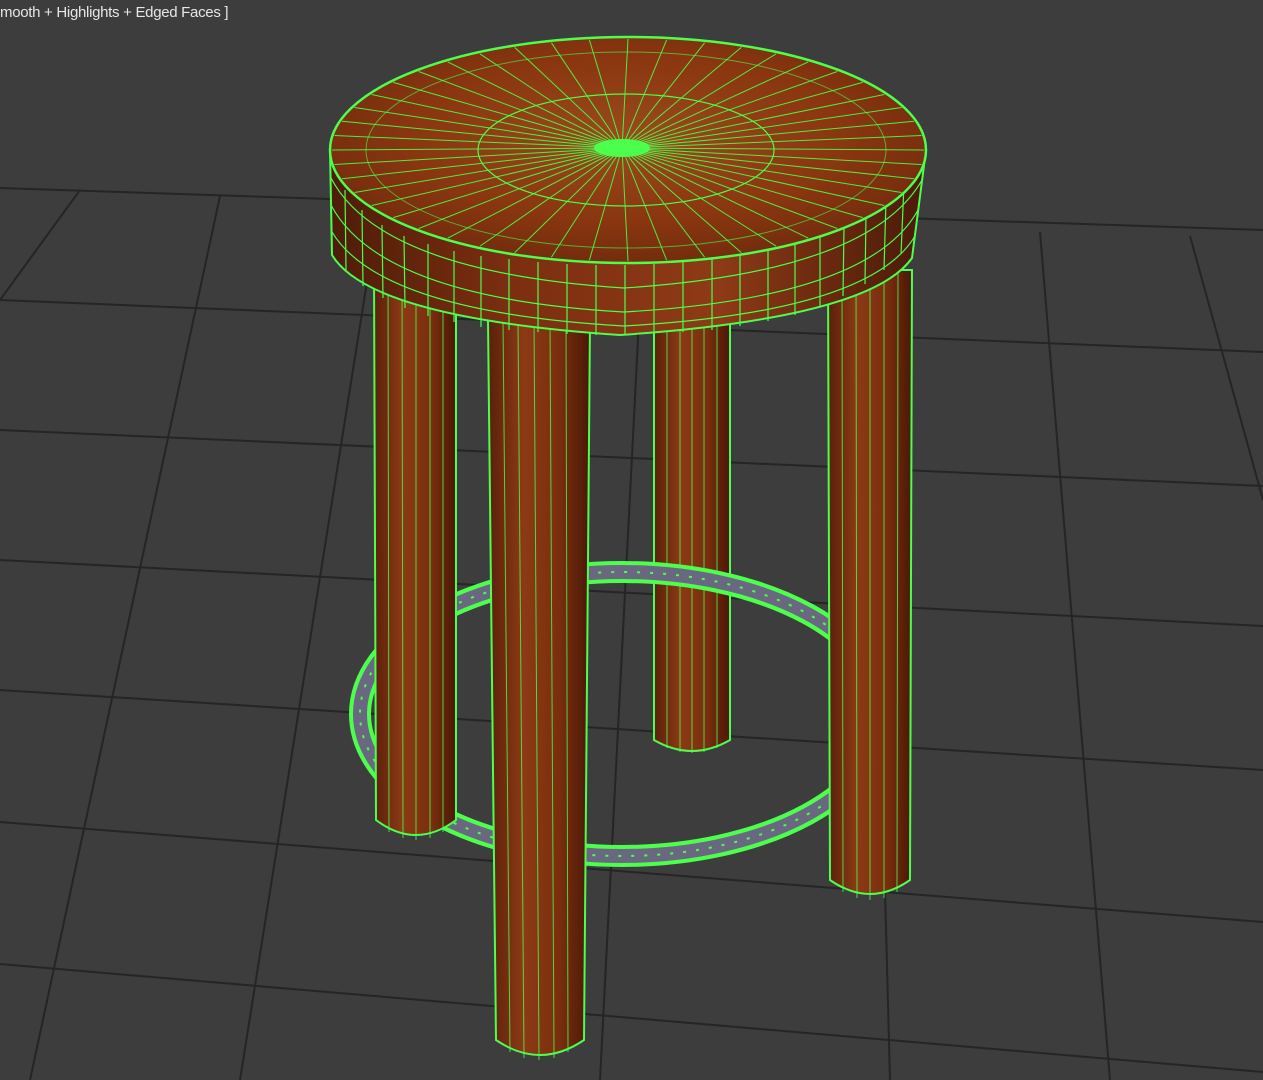 This screenshot has height=1080, width=1263. Describe the element at coordinates (692, 536) in the screenshot. I see `stool-leg-back` at that location.